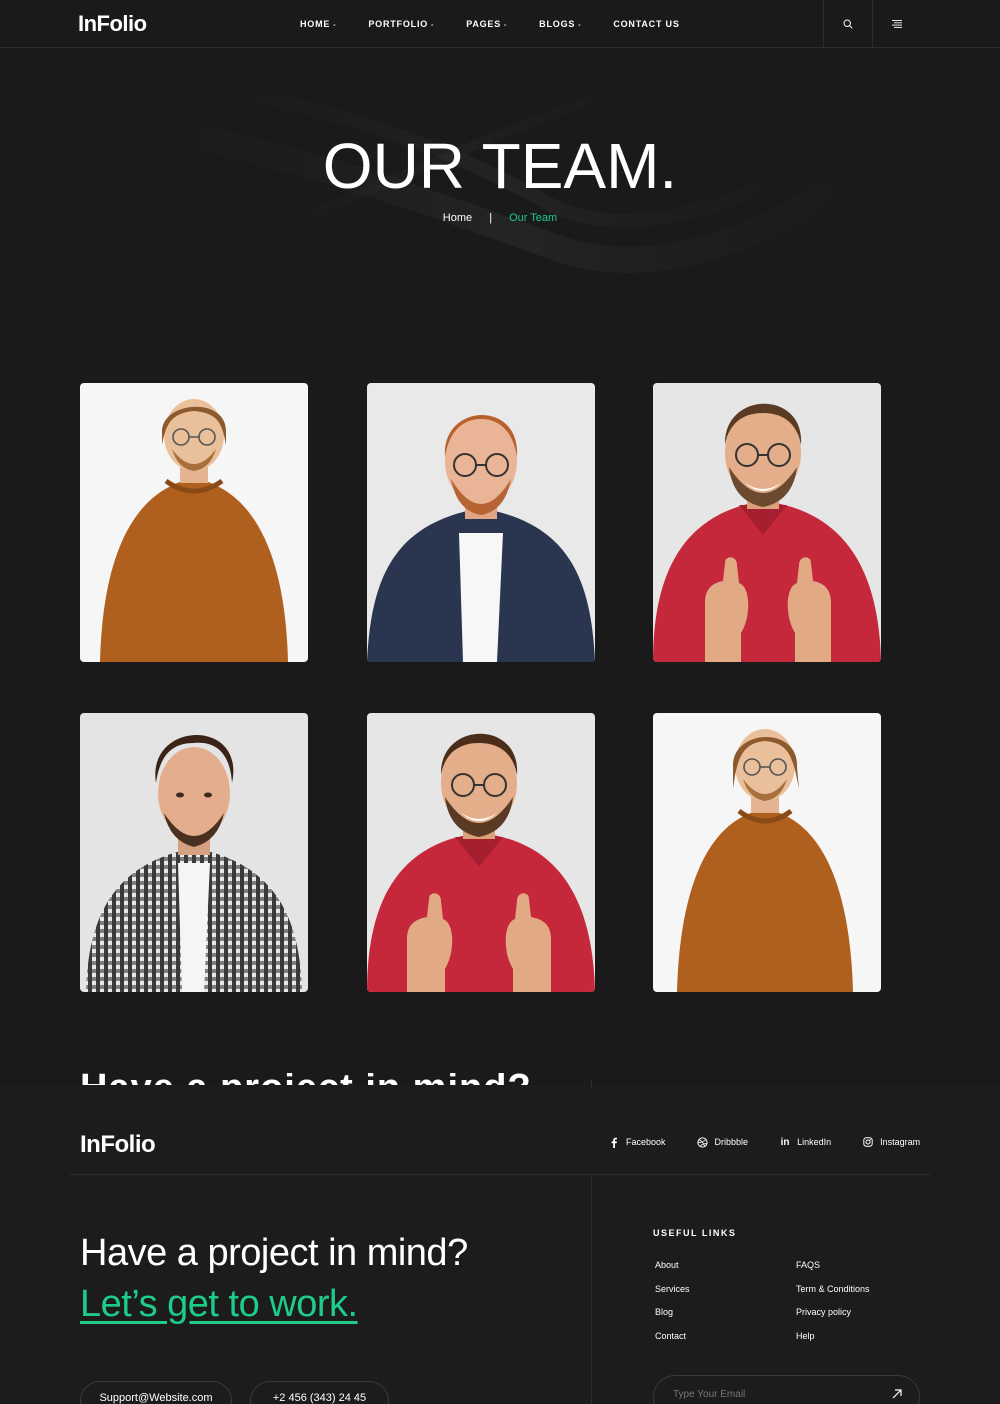 The width and height of the screenshot is (1000, 1404). Describe the element at coordinates (646, 1142) in the screenshot. I see `social-facebook-label: Facebook` at that location.